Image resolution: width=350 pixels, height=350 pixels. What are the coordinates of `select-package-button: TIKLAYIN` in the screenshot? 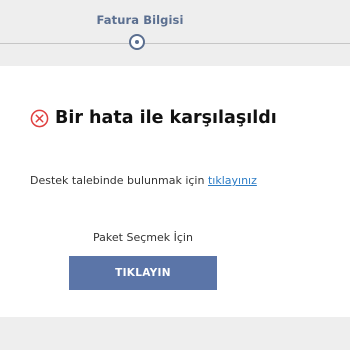 It's located at (143, 273).